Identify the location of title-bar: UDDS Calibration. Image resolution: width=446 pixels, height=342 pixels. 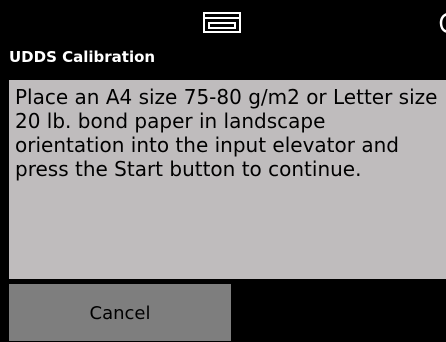
(223, 57).